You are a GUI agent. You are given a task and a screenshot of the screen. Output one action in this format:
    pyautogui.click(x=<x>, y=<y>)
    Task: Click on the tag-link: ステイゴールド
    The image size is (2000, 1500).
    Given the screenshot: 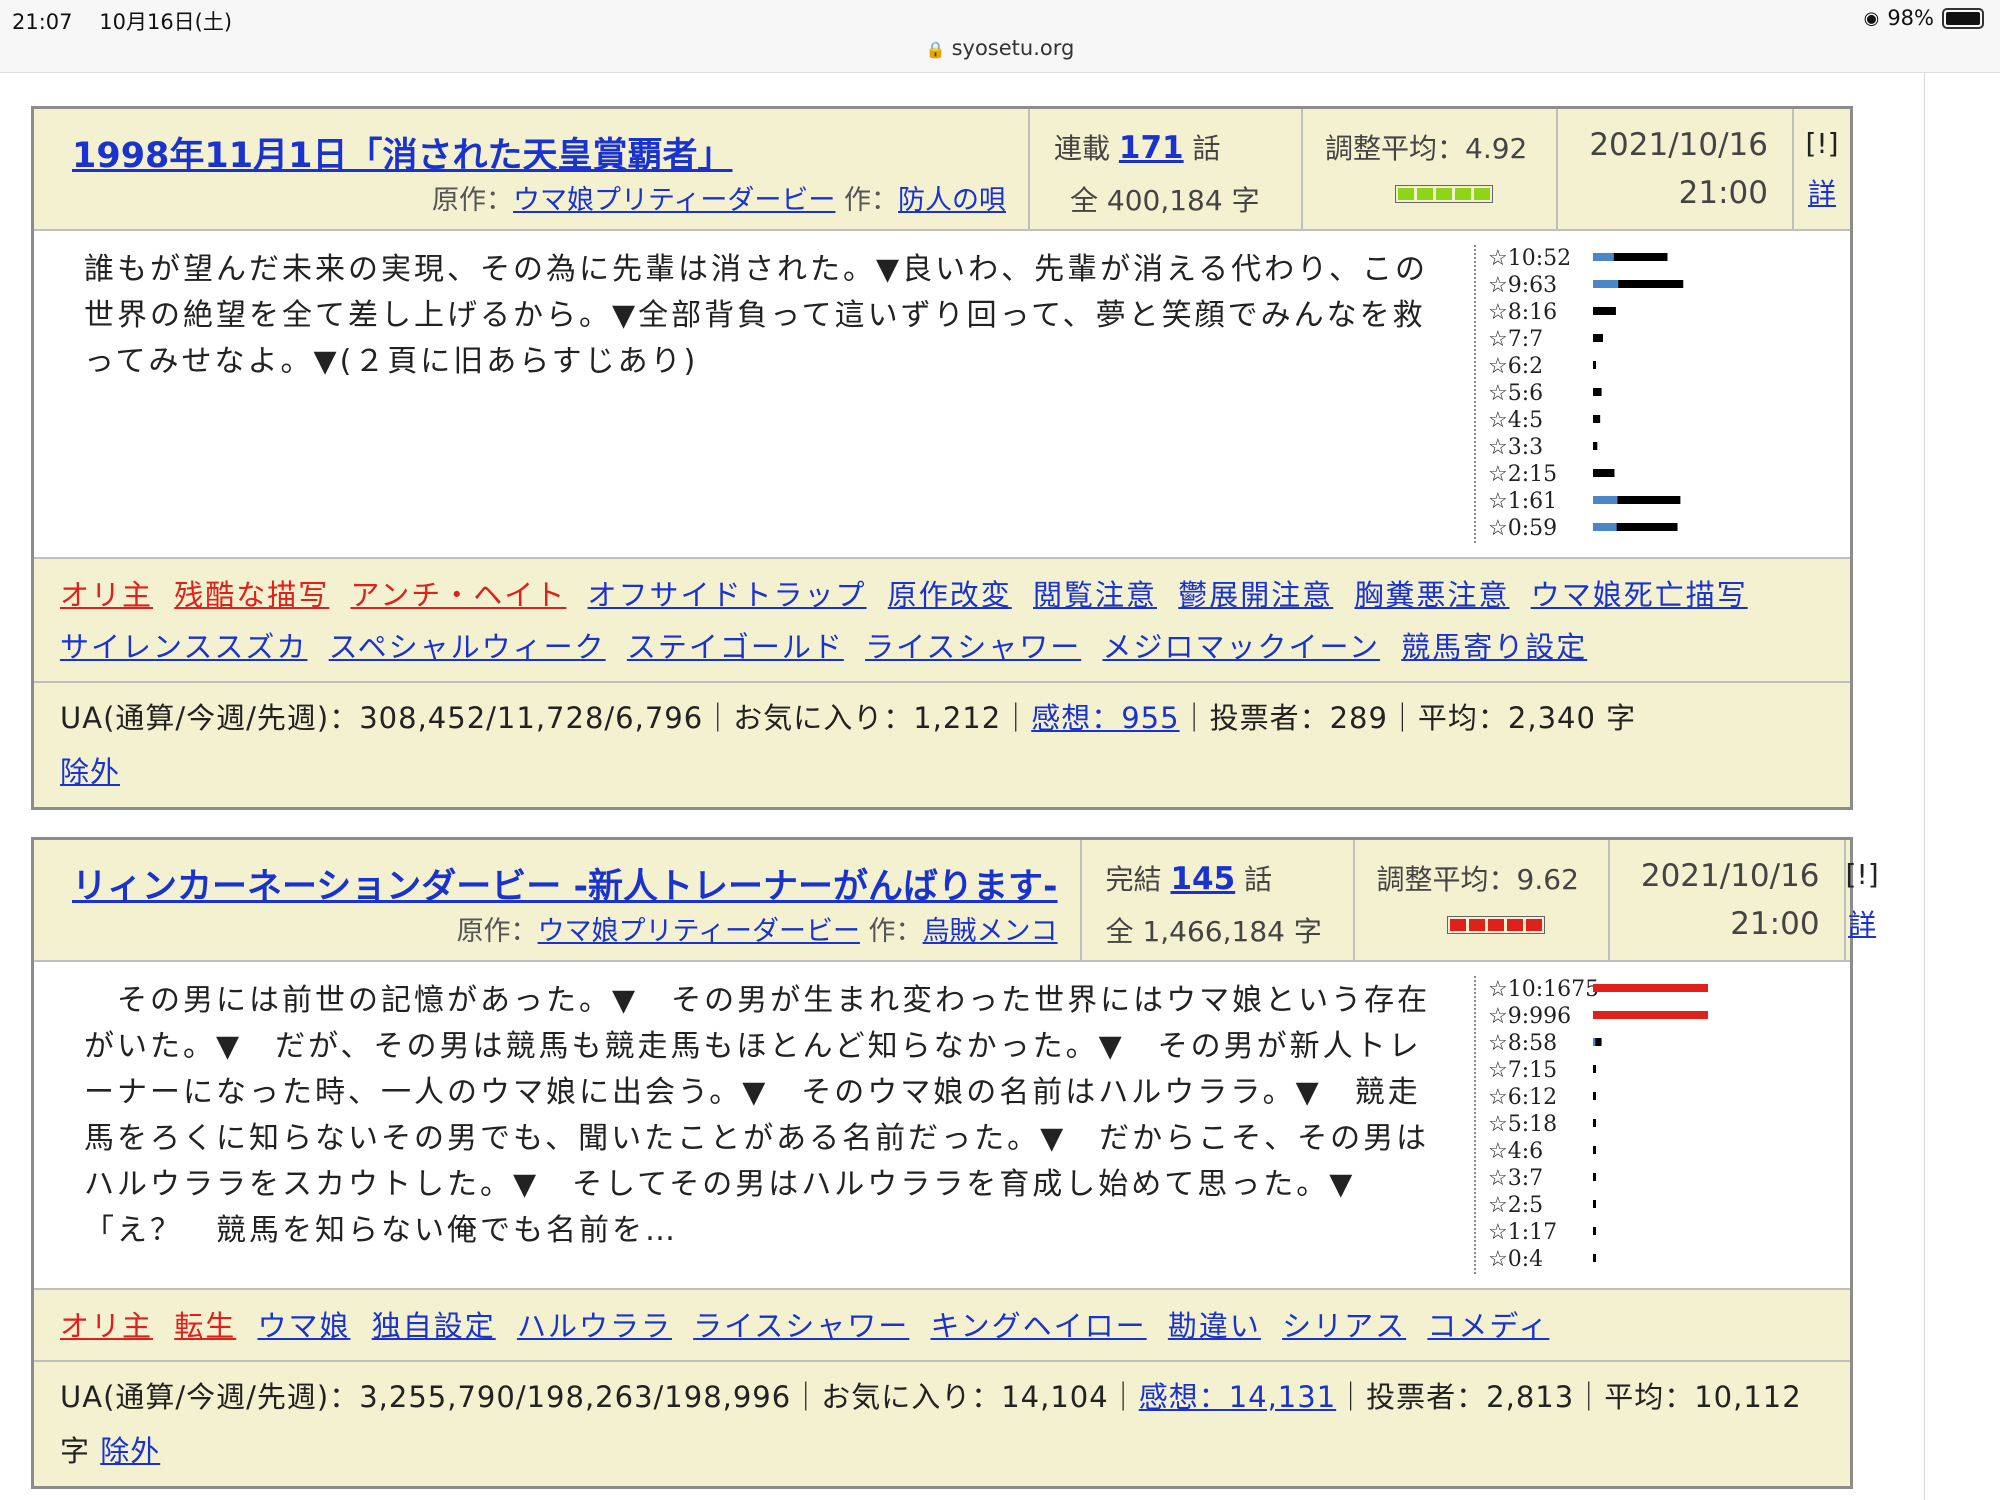 What is the action you would take?
    pyautogui.click(x=735, y=647)
    